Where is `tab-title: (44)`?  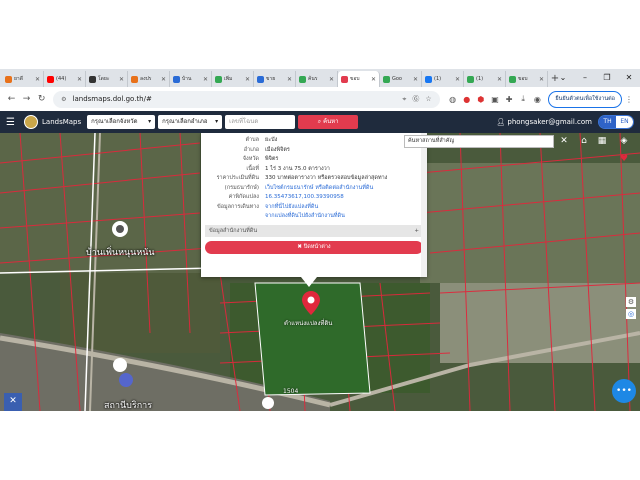 tab-title: (44) is located at coordinates (61, 79).